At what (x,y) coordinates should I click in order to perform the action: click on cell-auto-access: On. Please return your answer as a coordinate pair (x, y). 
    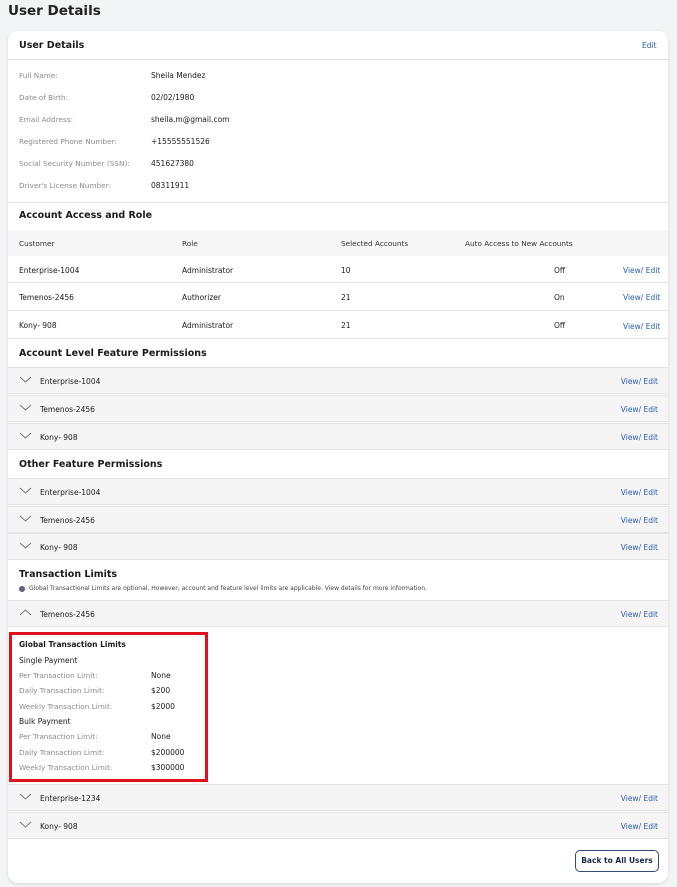
    Looking at the image, I should click on (559, 297).